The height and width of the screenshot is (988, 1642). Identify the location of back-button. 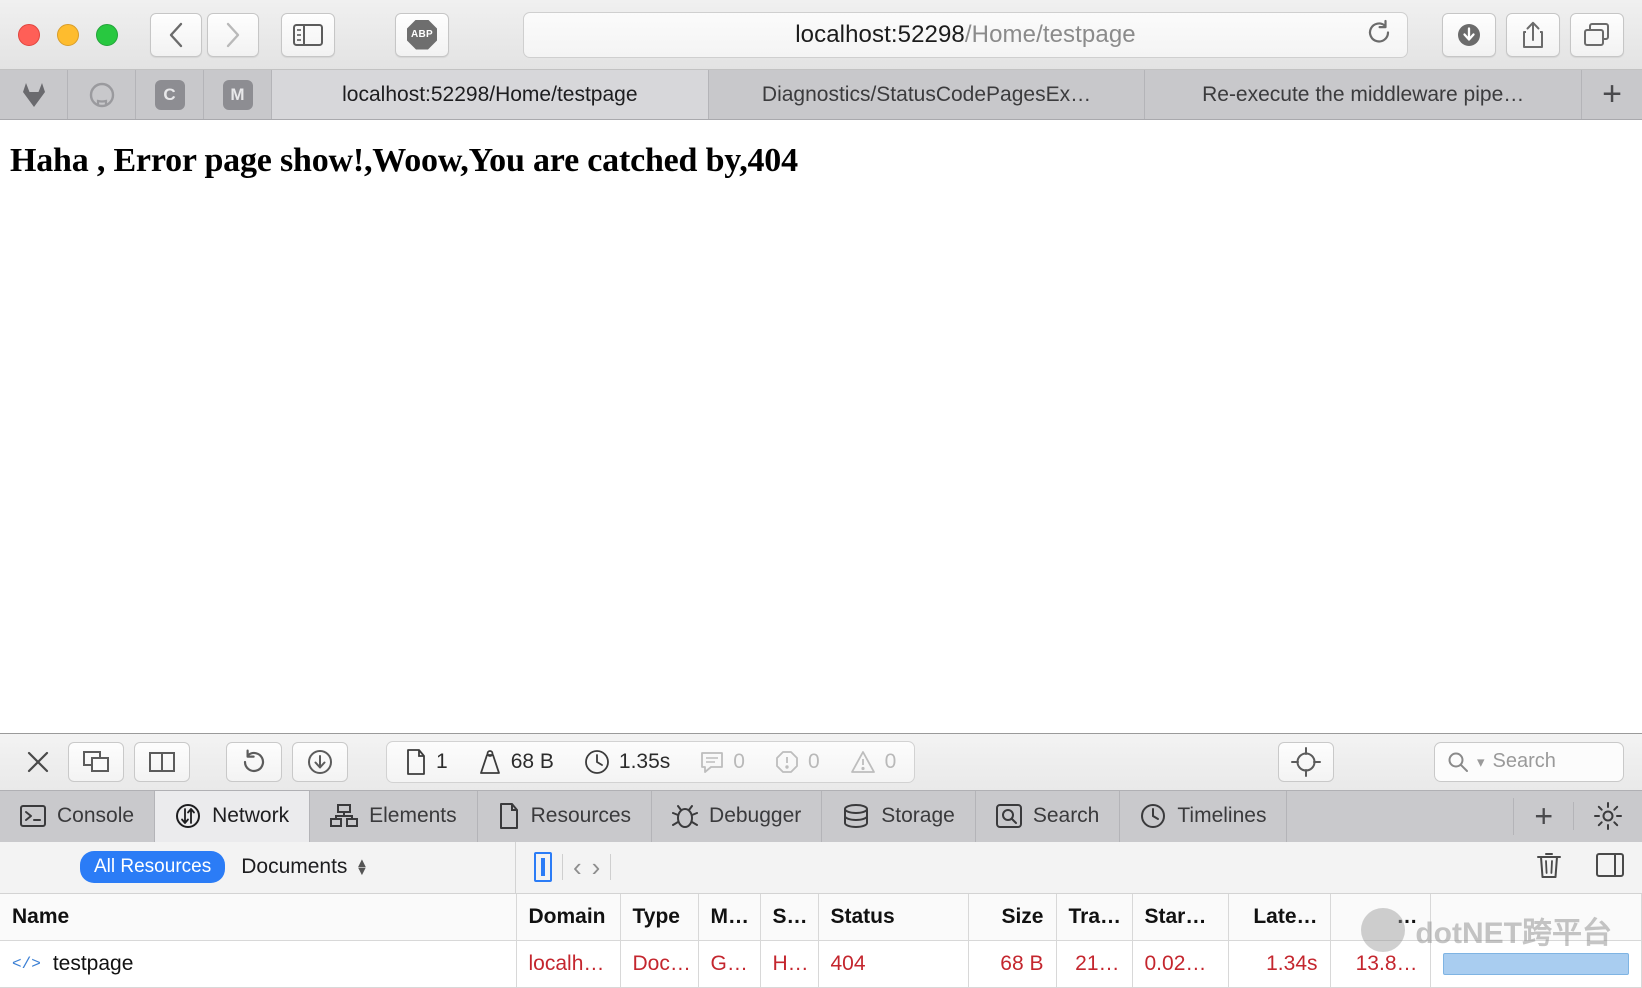
(176, 34).